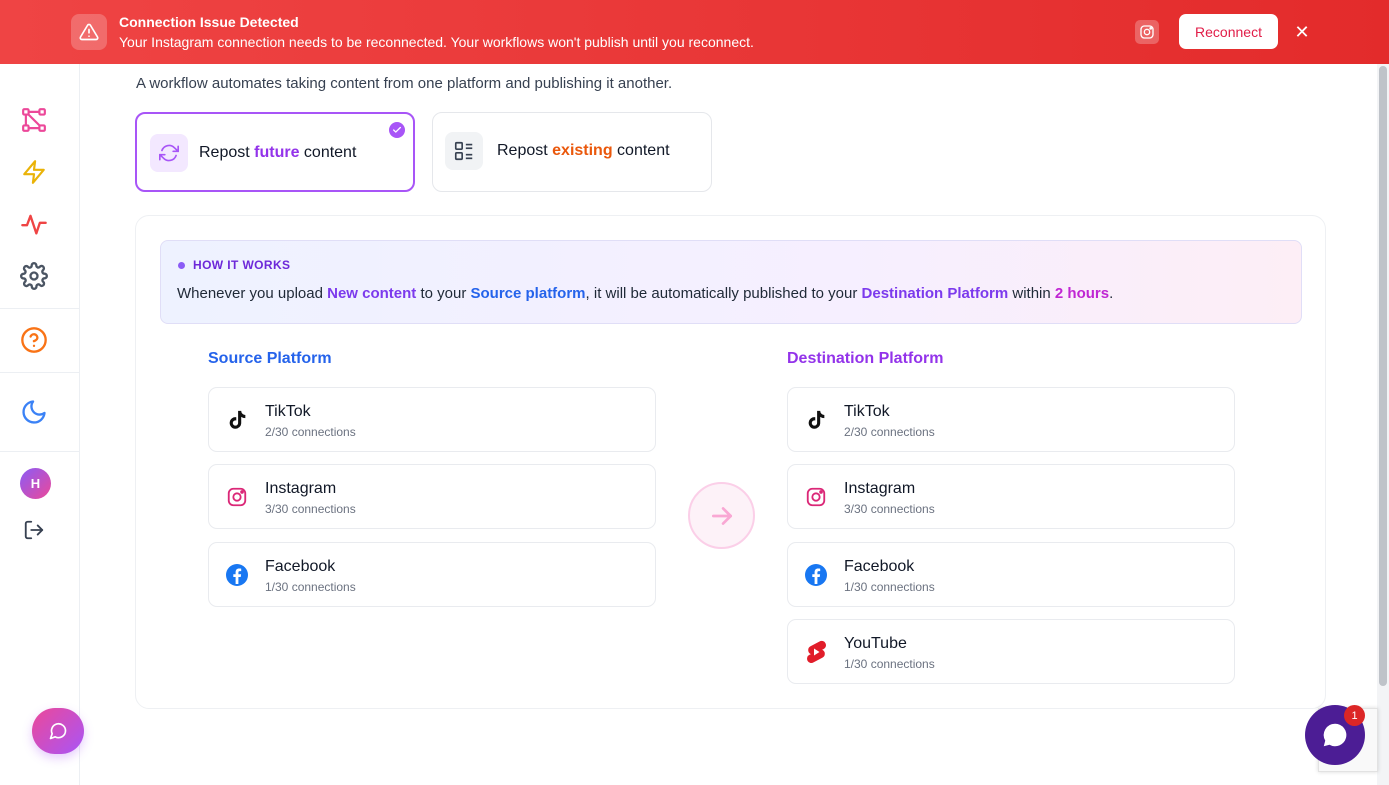 The width and height of the screenshot is (1389, 785). What do you see at coordinates (1011, 496) in the screenshot?
I see `destination-platform-instagram: Instagram 3/30 connections` at bounding box center [1011, 496].